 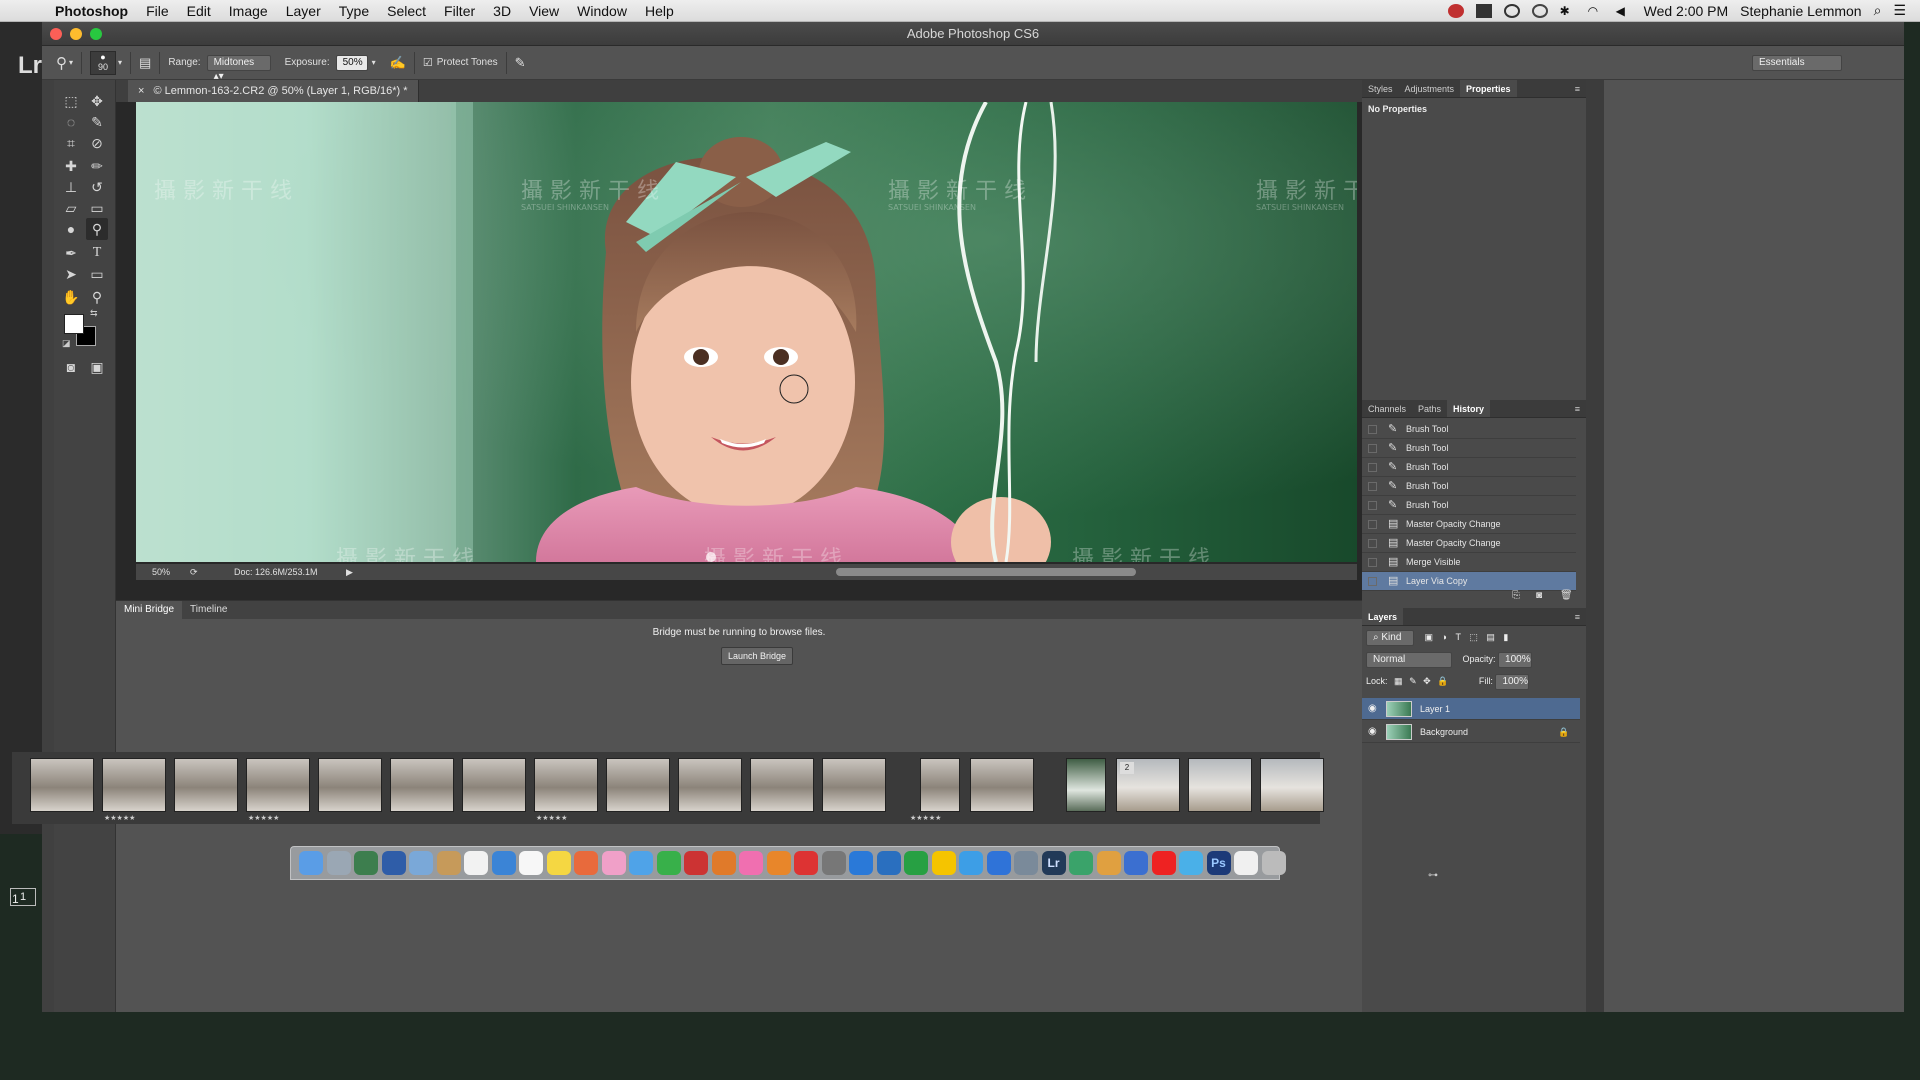 What do you see at coordinates (1108, 863) in the screenshot?
I see `archive-icon` at bounding box center [1108, 863].